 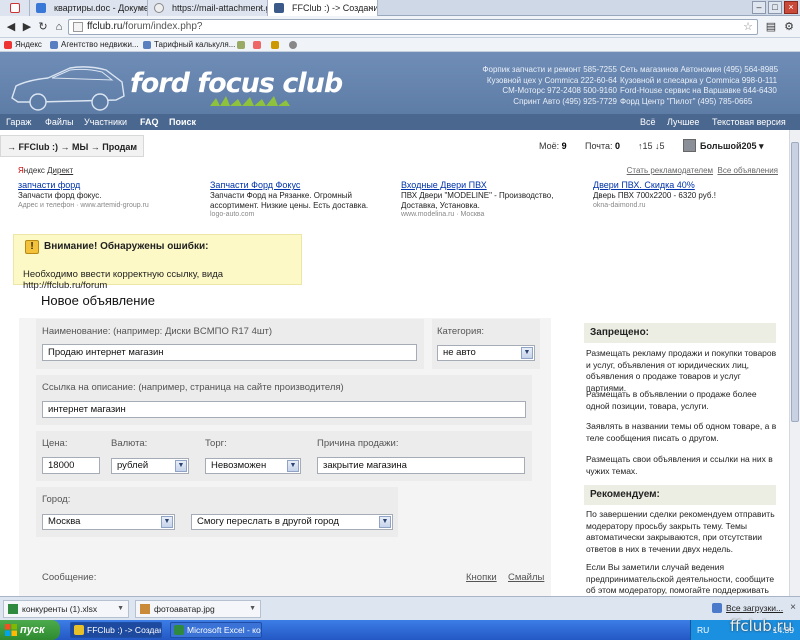 What do you see at coordinates (149, 122) in the screenshot?
I see `menu-faq: FAQ` at bounding box center [149, 122].